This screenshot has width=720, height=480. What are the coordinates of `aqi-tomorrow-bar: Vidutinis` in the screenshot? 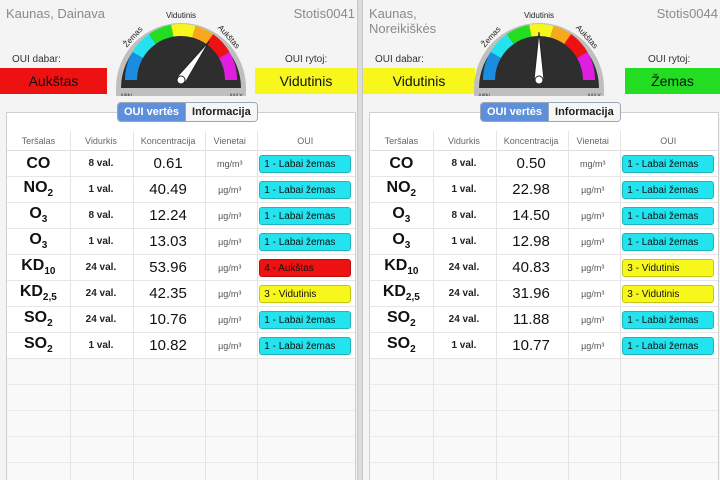 It's located at (306, 81).